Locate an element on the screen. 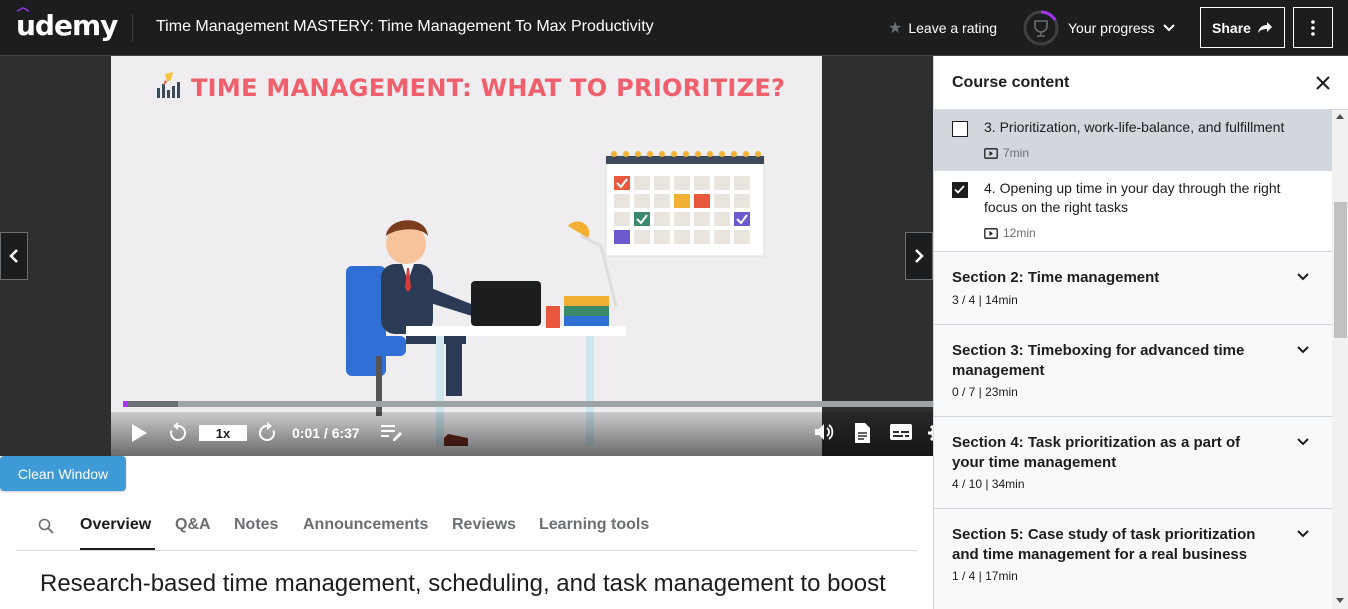 The image size is (1348, 609). udemy-logo: udemy is located at coordinates (67, 24).